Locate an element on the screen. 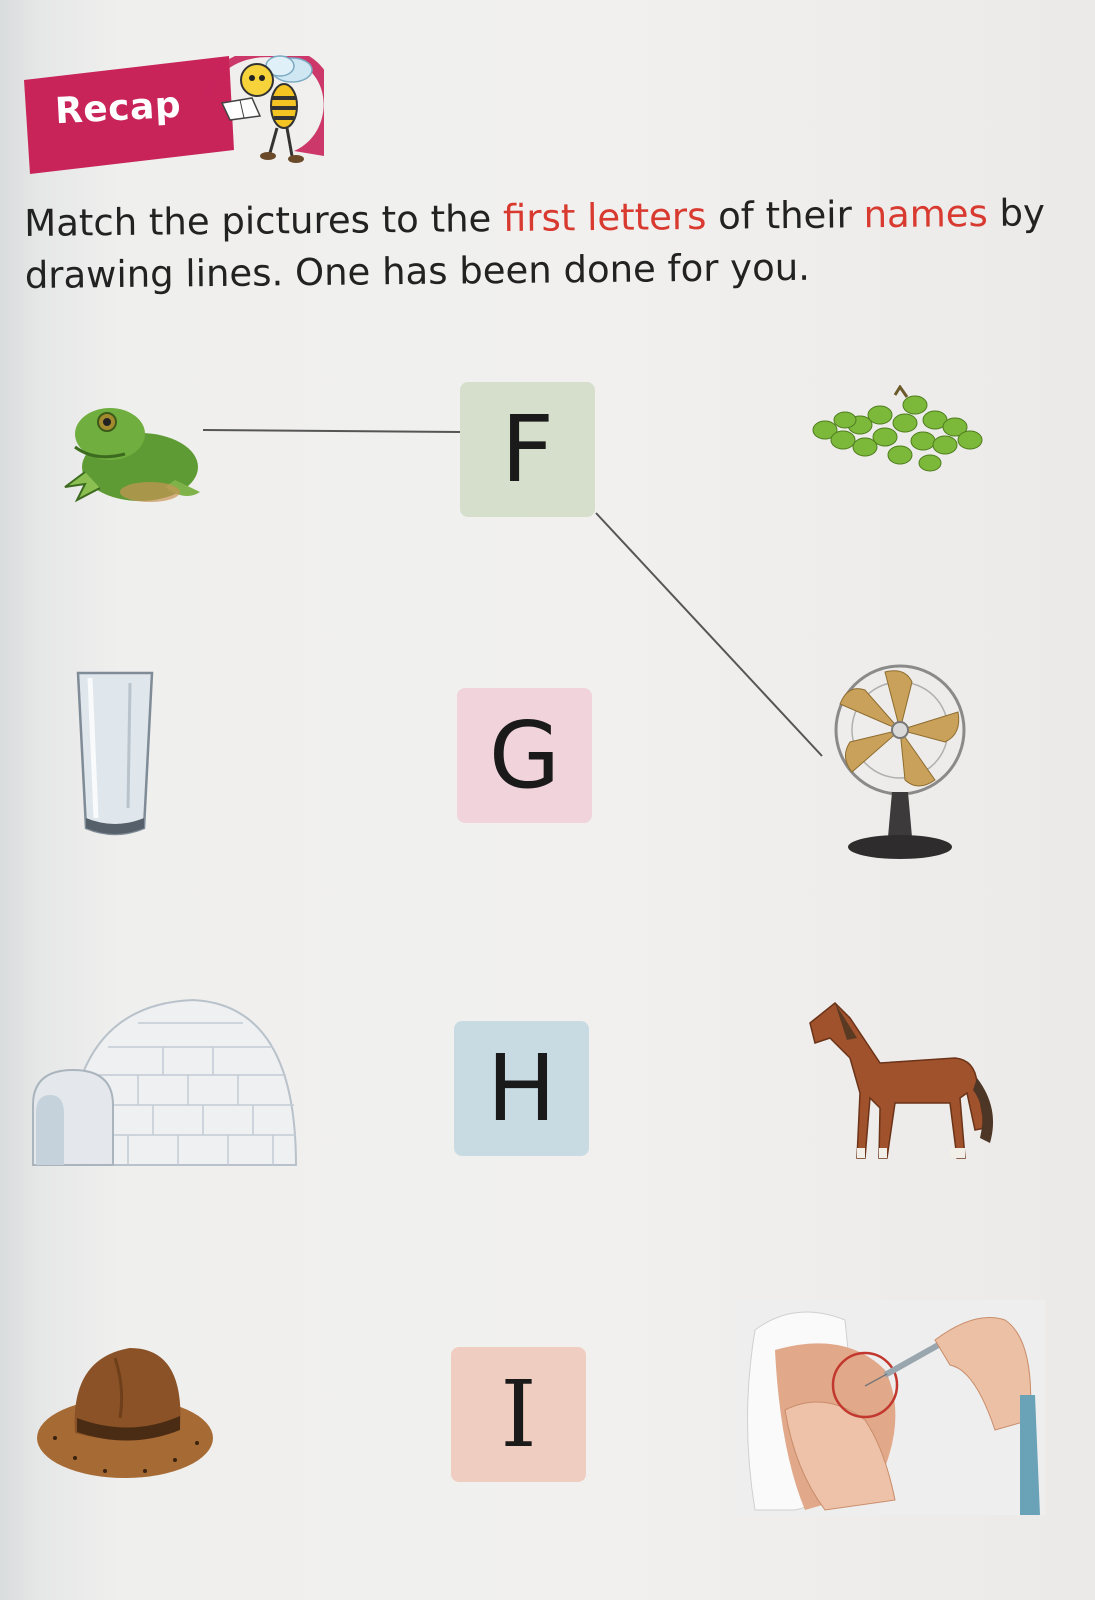 Image resolution: width=1095 pixels, height=1600 pixels. glass-picture is located at coordinates (115, 755).